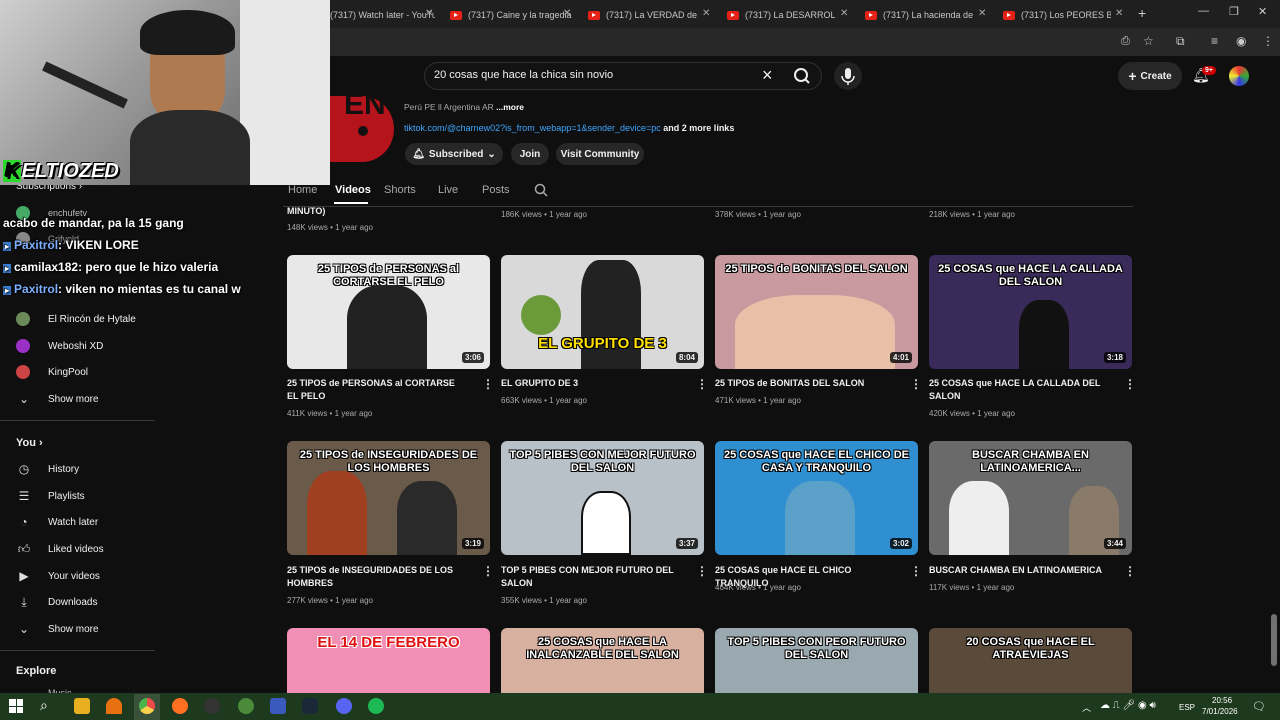 This screenshot has height=720, width=1280. Describe the element at coordinates (767, 75) in the screenshot. I see `clear-search-icon: ×` at that location.